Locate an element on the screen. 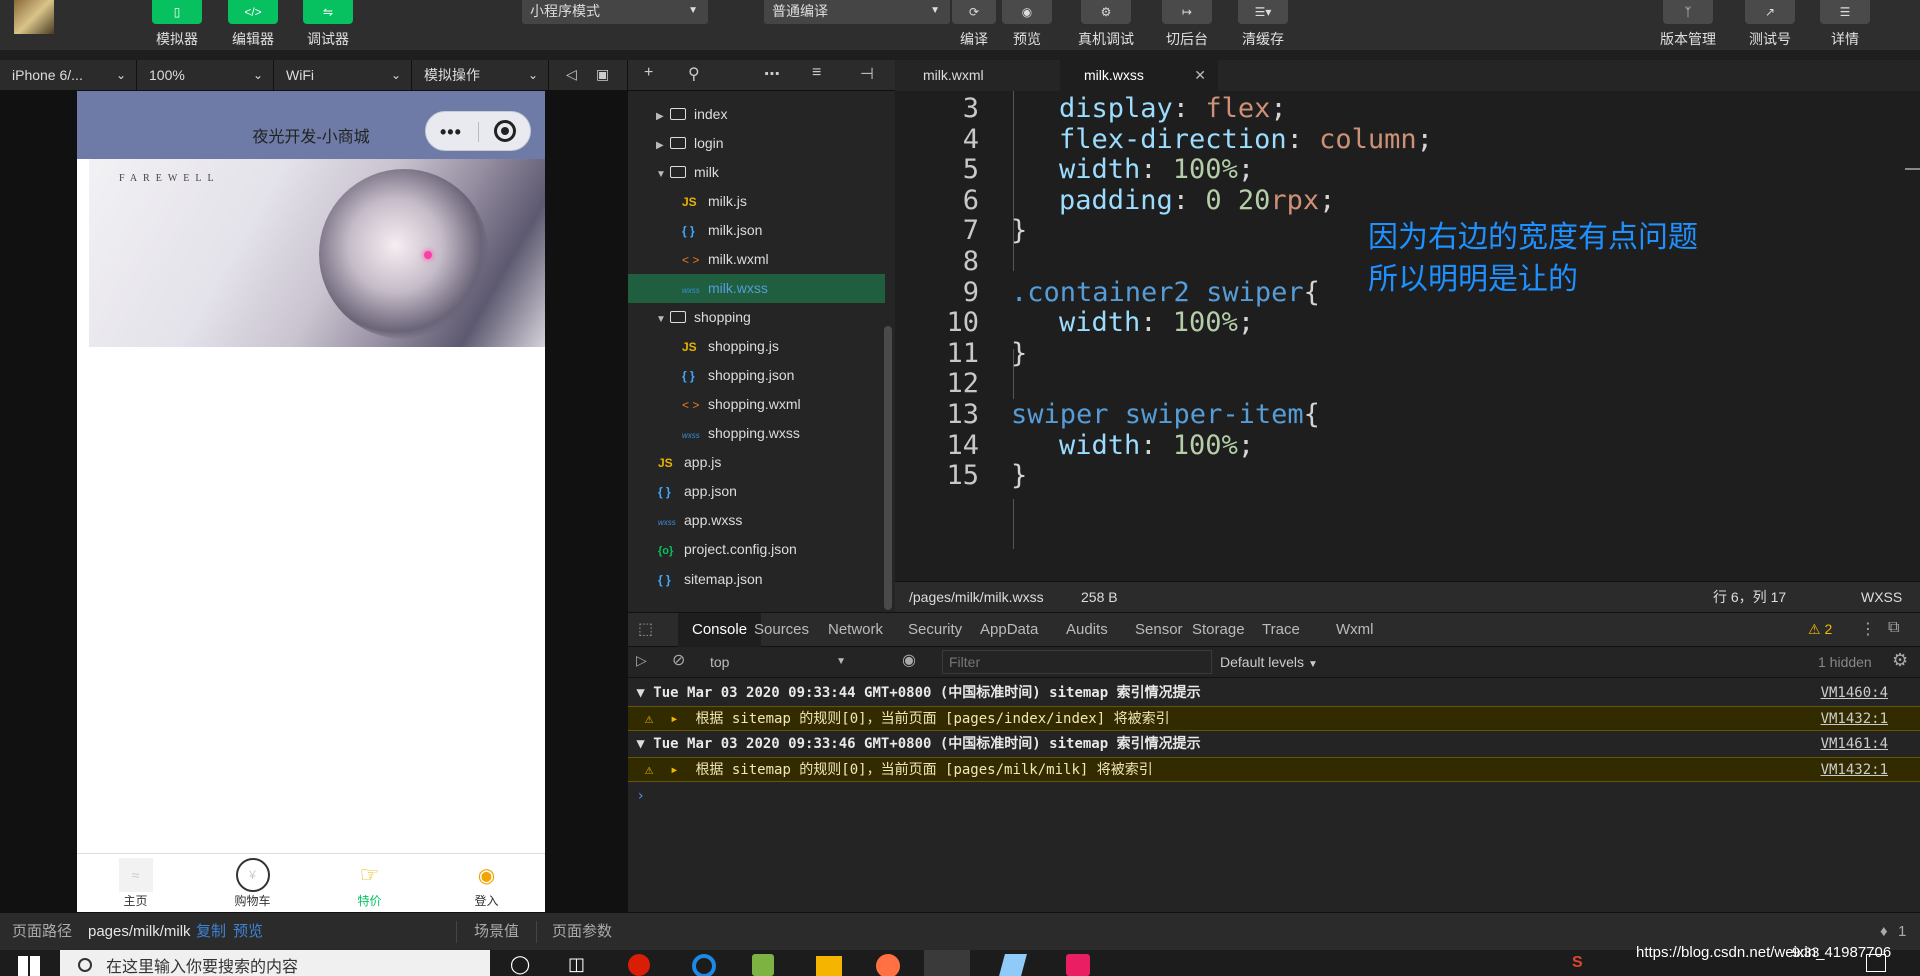 The image size is (1920, 976). file-tree-item: < > shopping.wxml is located at coordinates (756, 404).